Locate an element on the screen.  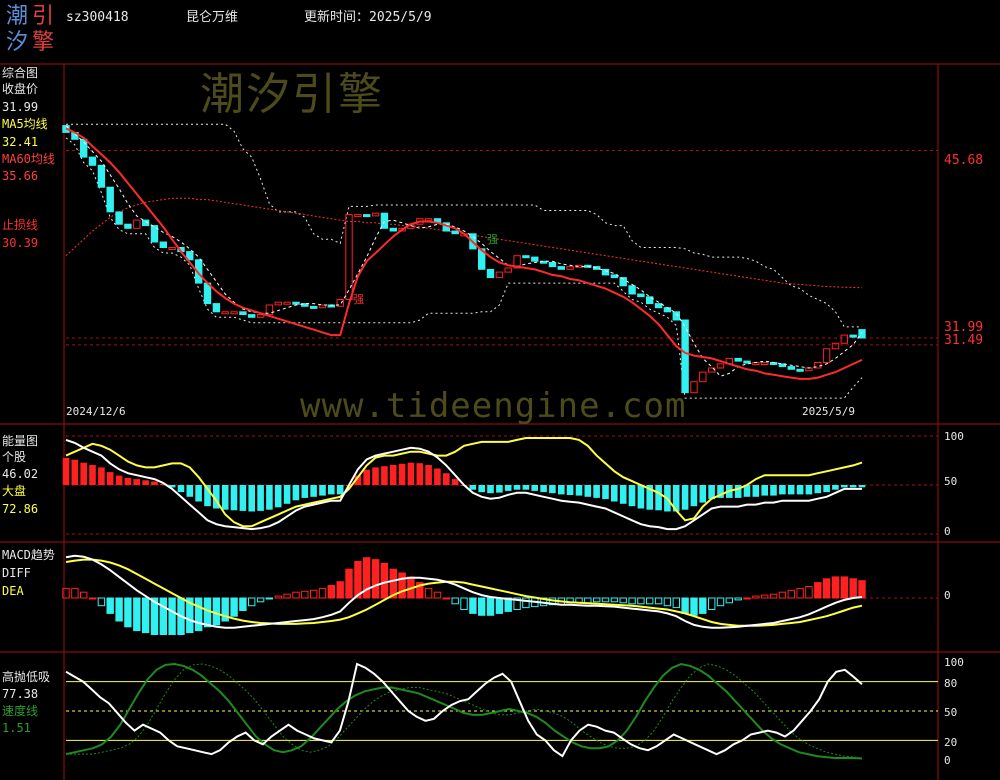
diff-line is located at coordinates (464, 591).